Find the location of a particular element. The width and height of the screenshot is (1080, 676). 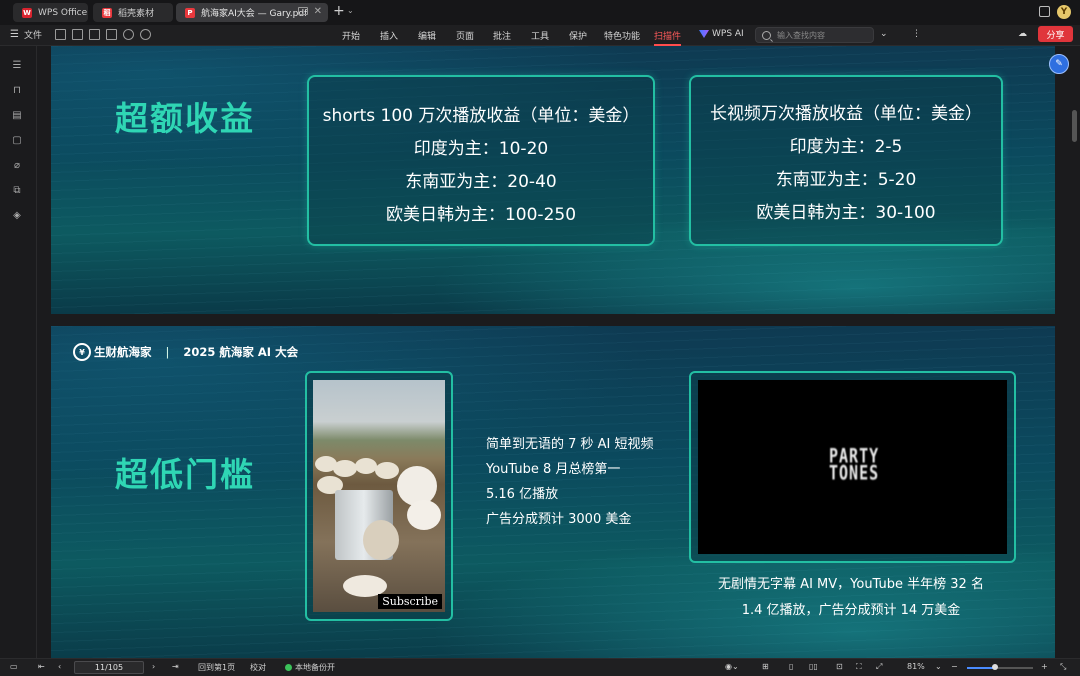

continuous-view-icon: ⊡ is located at coordinates (839, 666).